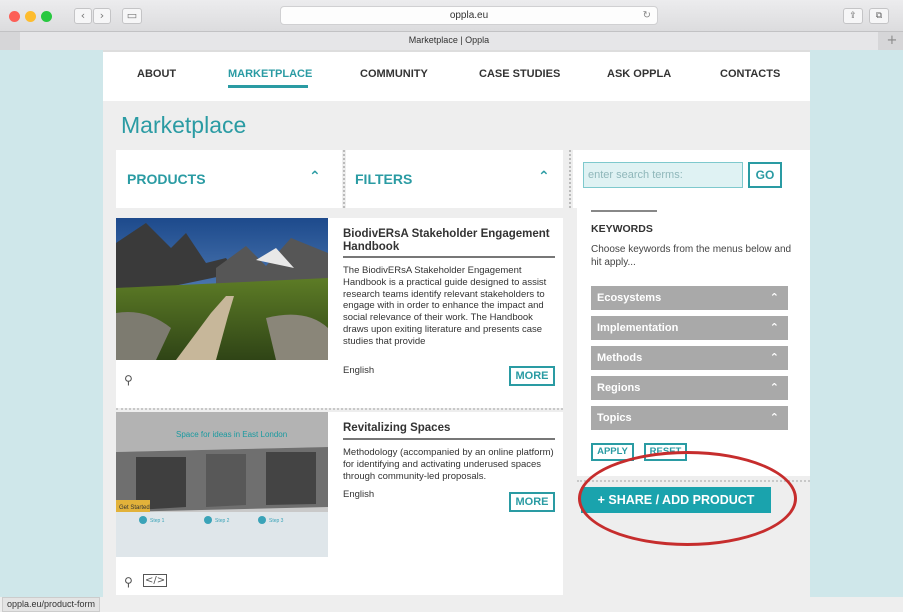  I want to click on share-icon: ⇪, so click(853, 16).